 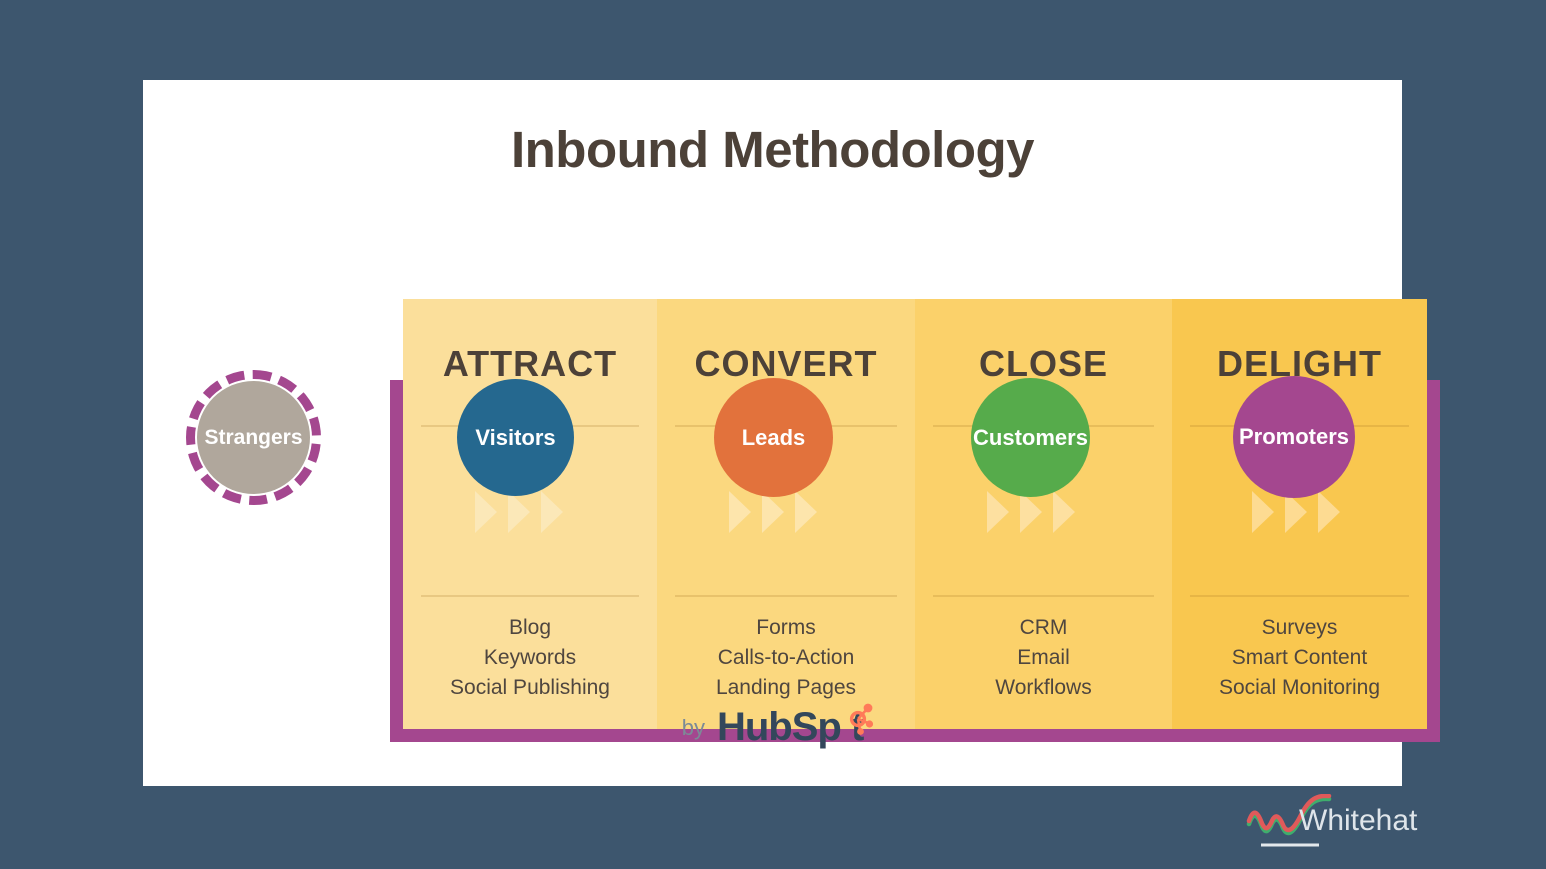 What do you see at coordinates (530, 687) in the screenshot?
I see `tactic-item: Social Publishing` at bounding box center [530, 687].